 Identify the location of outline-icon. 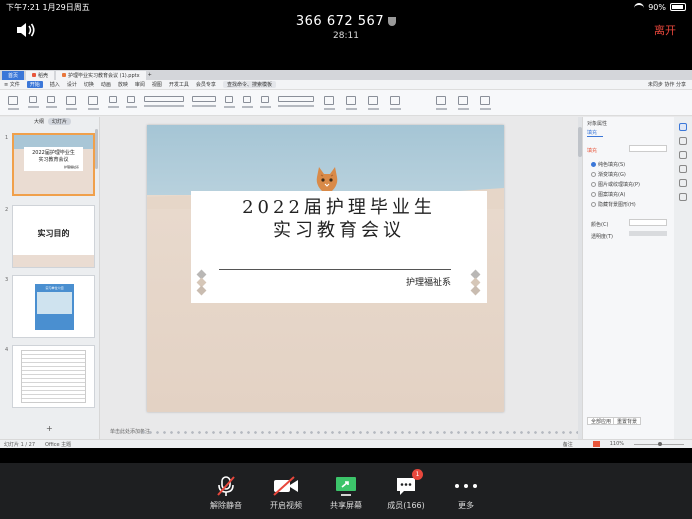
(395, 103).